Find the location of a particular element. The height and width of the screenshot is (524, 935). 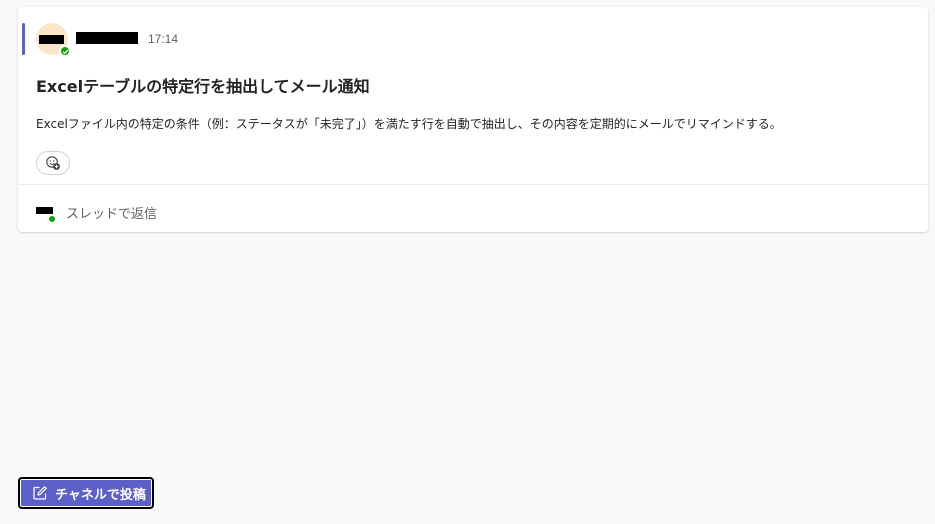

add-reaction-button is located at coordinates (53, 163).